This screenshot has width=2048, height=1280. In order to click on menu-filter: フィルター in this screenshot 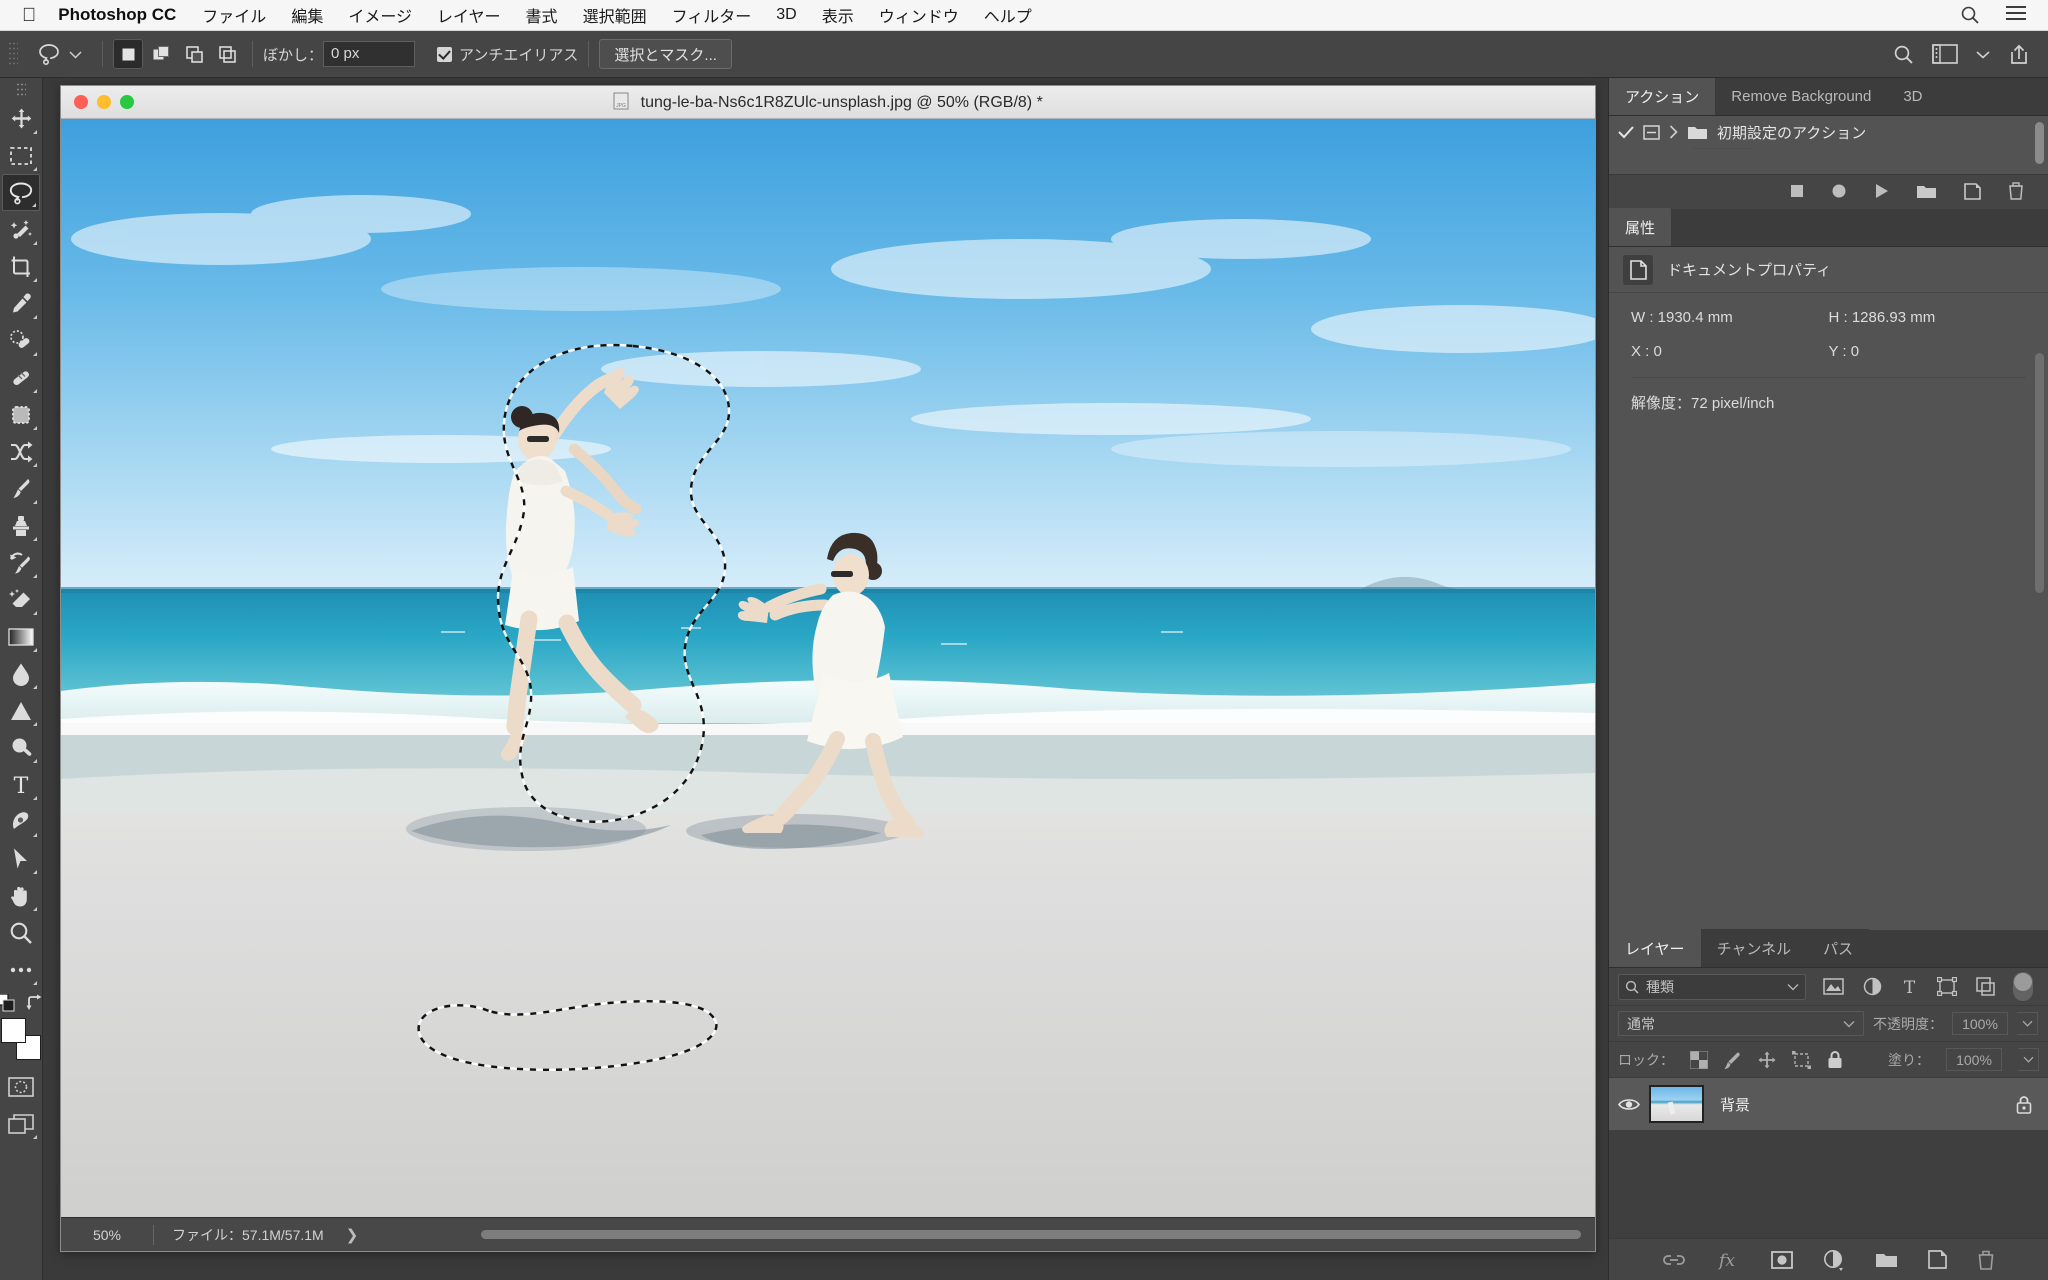, I will do `click(712, 15)`.